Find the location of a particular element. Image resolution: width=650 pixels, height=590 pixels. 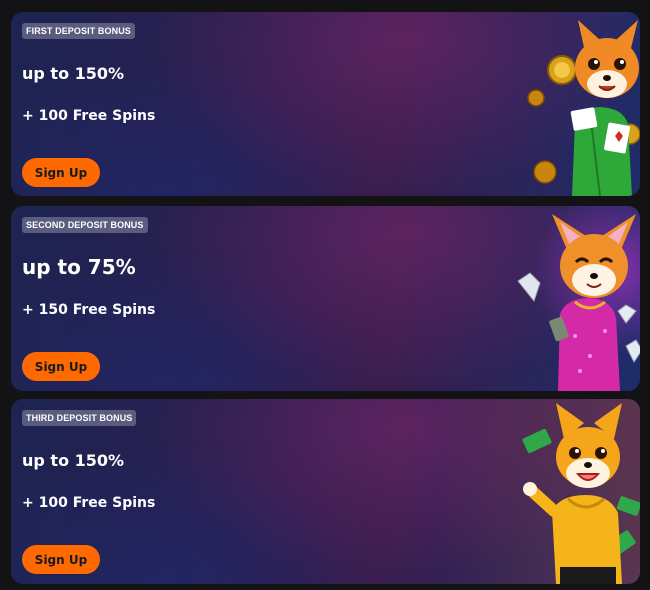

promo-headline: up to 75% is located at coordinates (79, 267).